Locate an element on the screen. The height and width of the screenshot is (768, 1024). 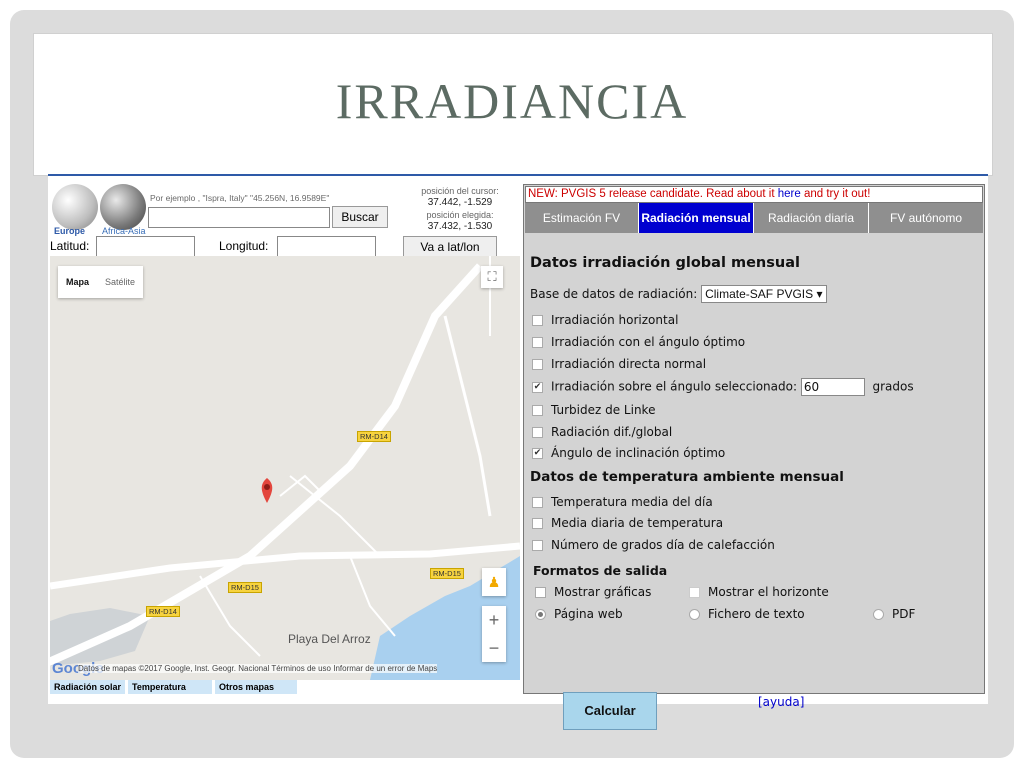
radio-selected is located at coordinates (540, 614).